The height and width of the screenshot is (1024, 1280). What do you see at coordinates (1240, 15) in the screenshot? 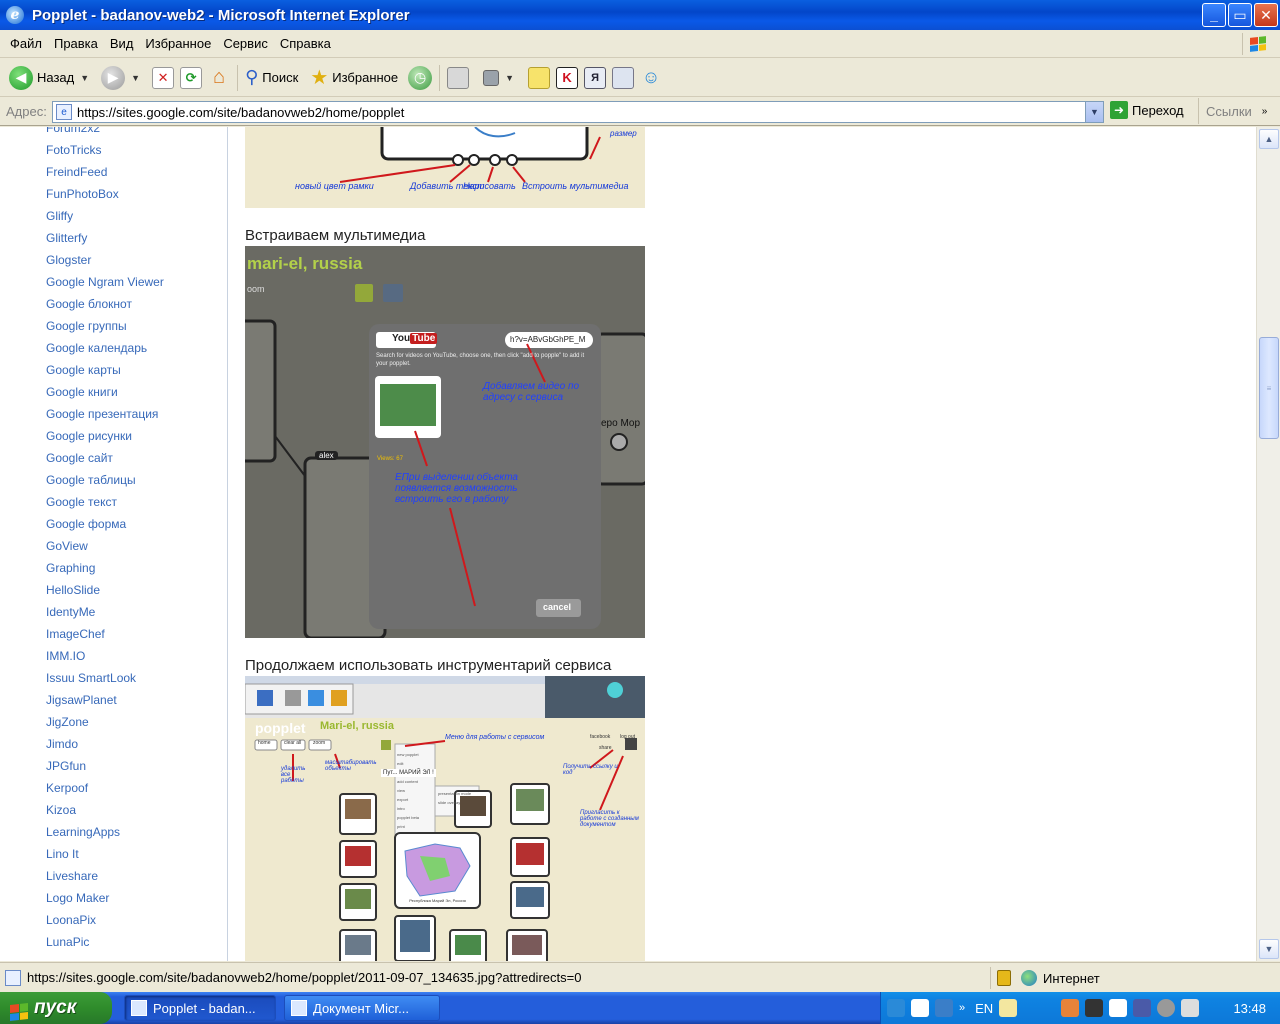
I see `maximize-button: ▭` at bounding box center [1240, 15].